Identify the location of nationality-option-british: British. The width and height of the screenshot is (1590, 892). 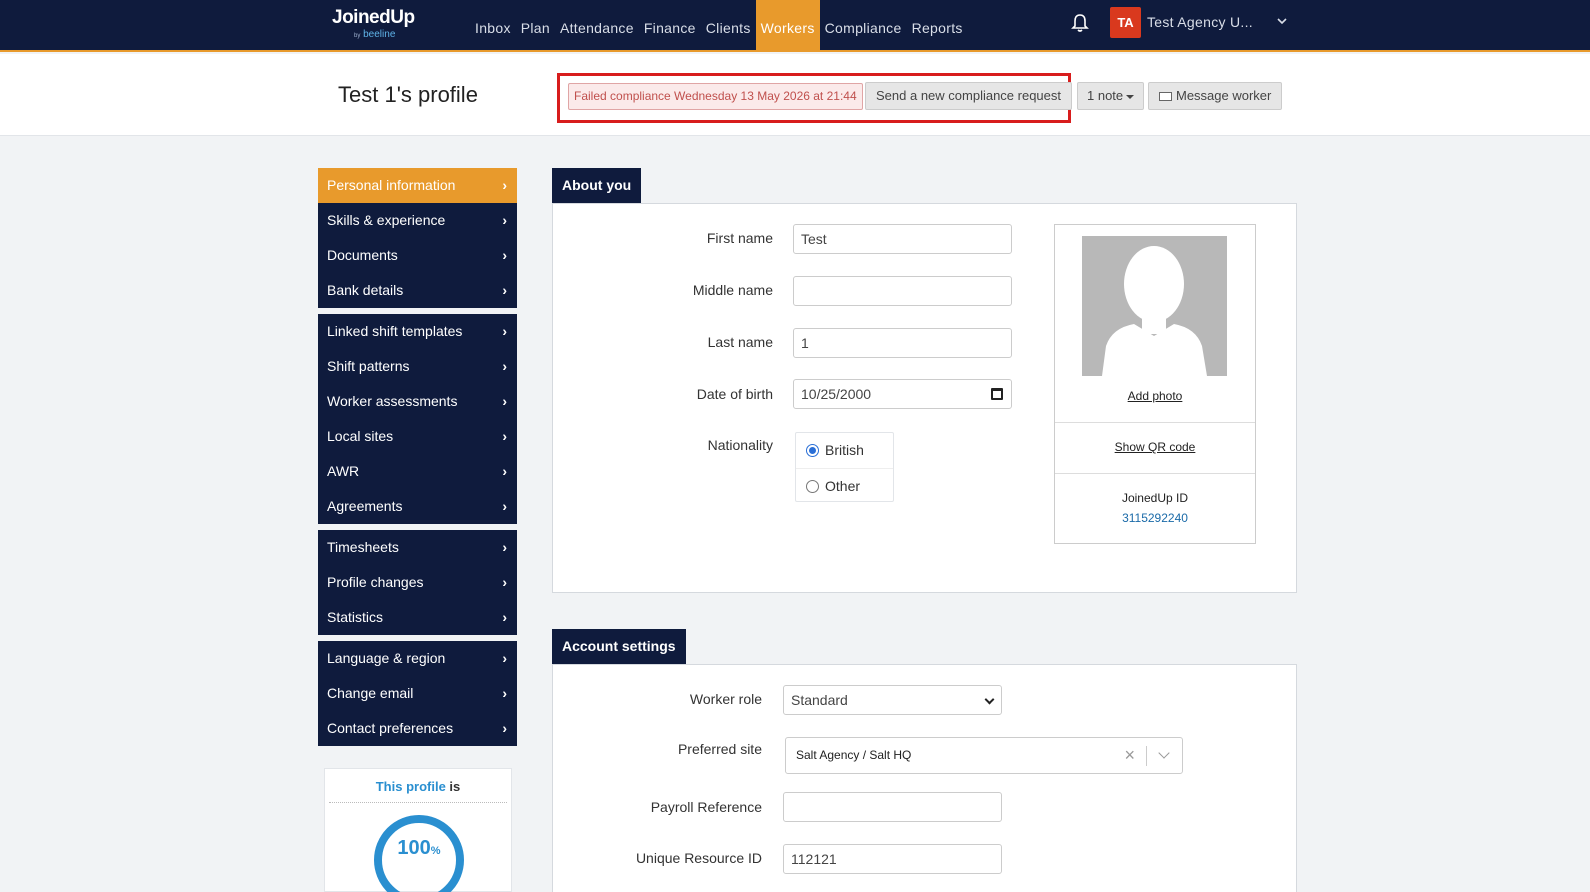
(844, 450).